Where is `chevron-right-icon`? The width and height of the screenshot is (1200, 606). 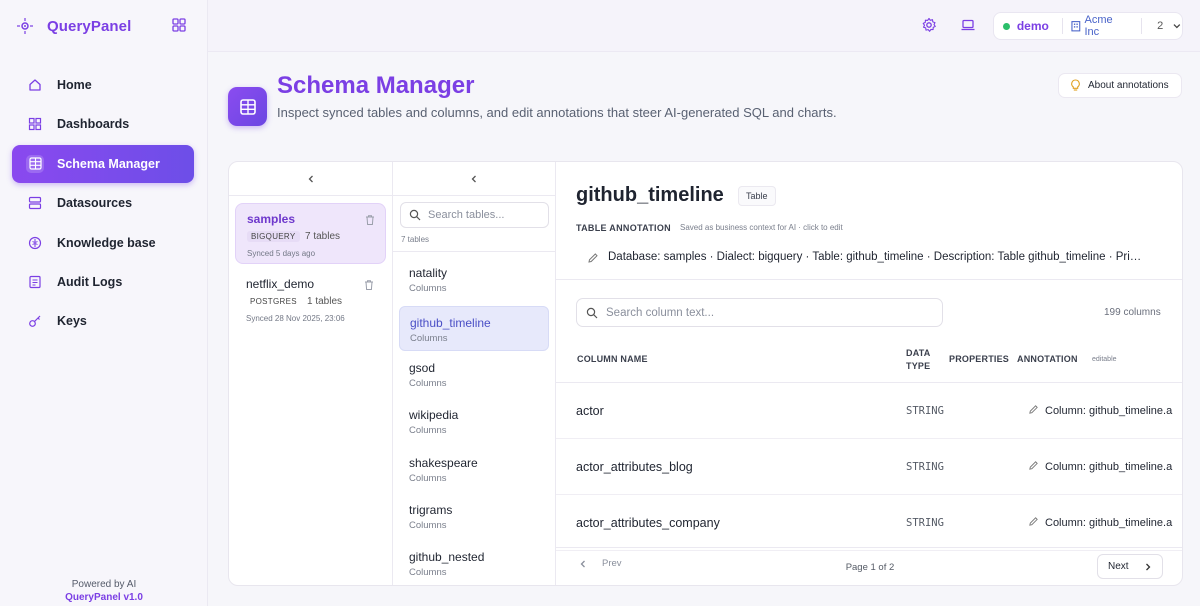
chevron-right-icon is located at coordinates (1147, 566).